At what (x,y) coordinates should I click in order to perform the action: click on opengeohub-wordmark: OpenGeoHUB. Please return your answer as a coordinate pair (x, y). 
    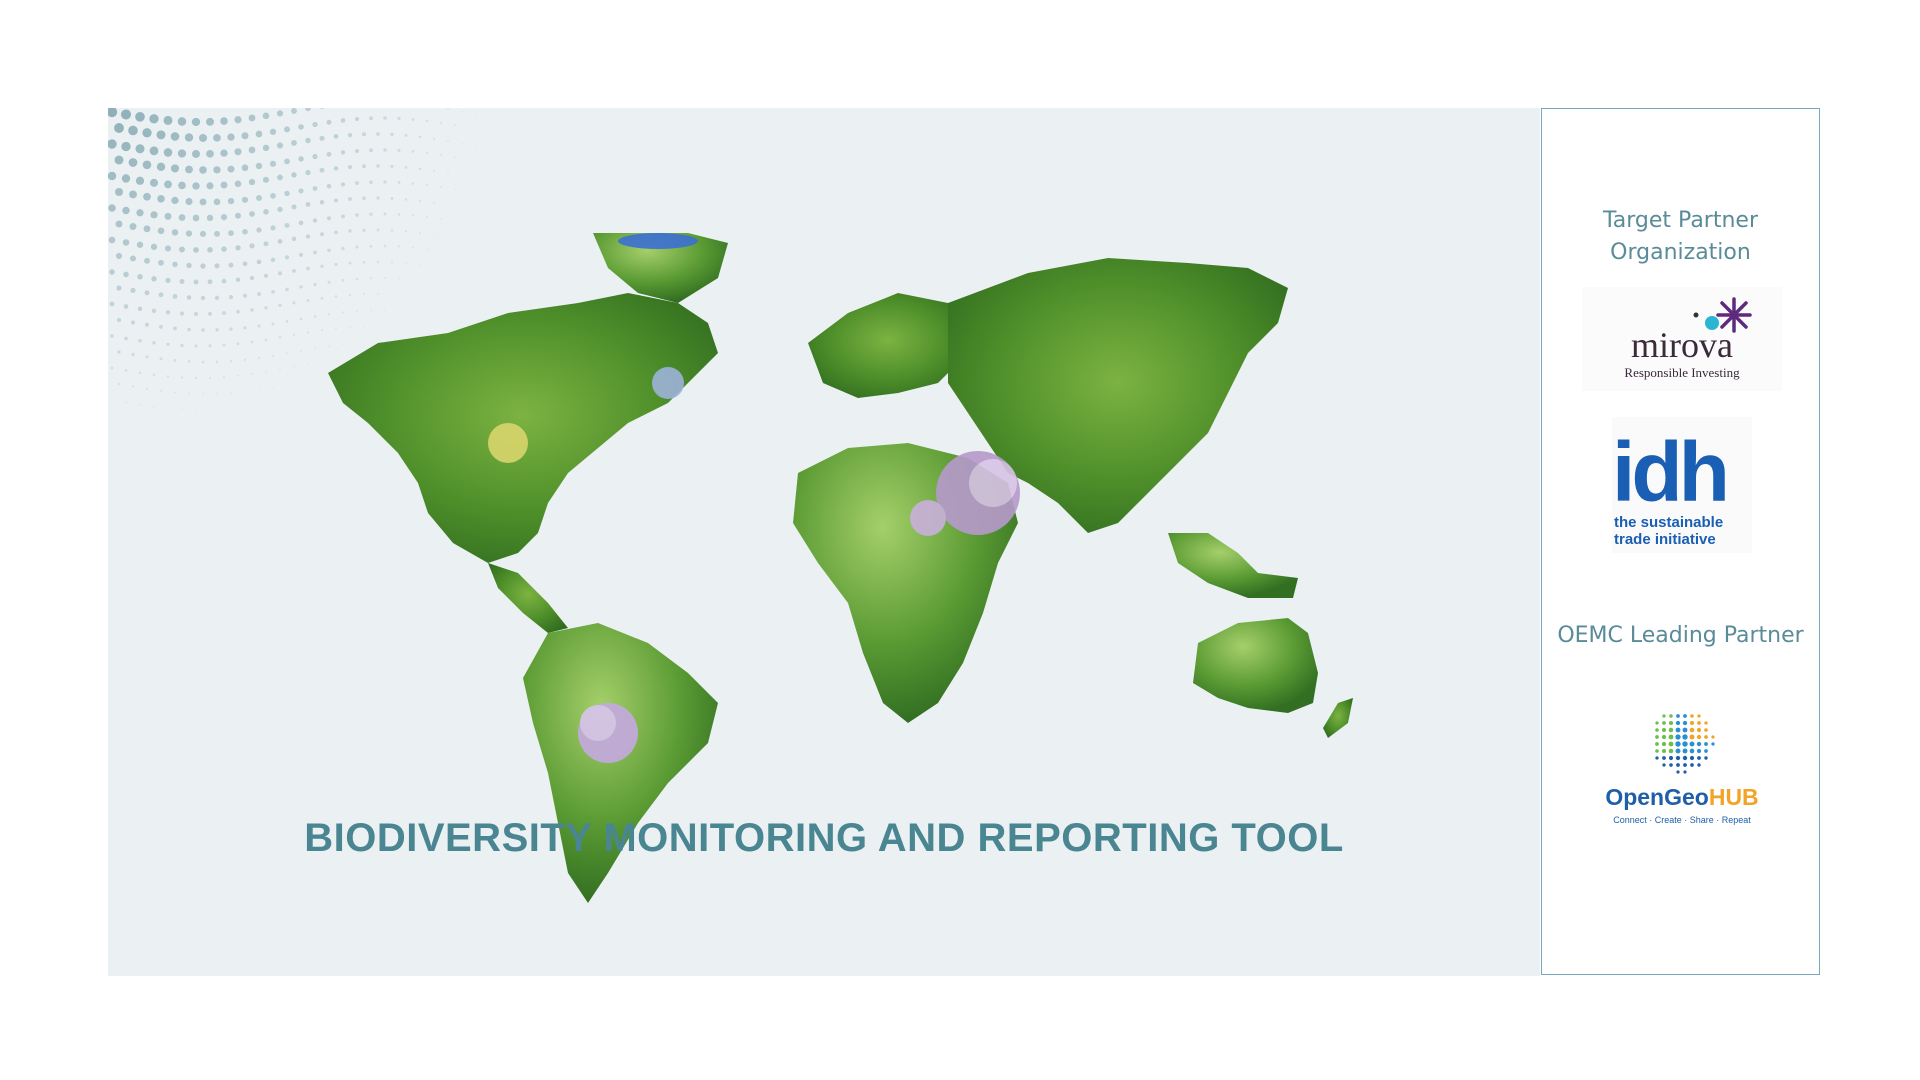
    Looking at the image, I should click on (1681, 797).